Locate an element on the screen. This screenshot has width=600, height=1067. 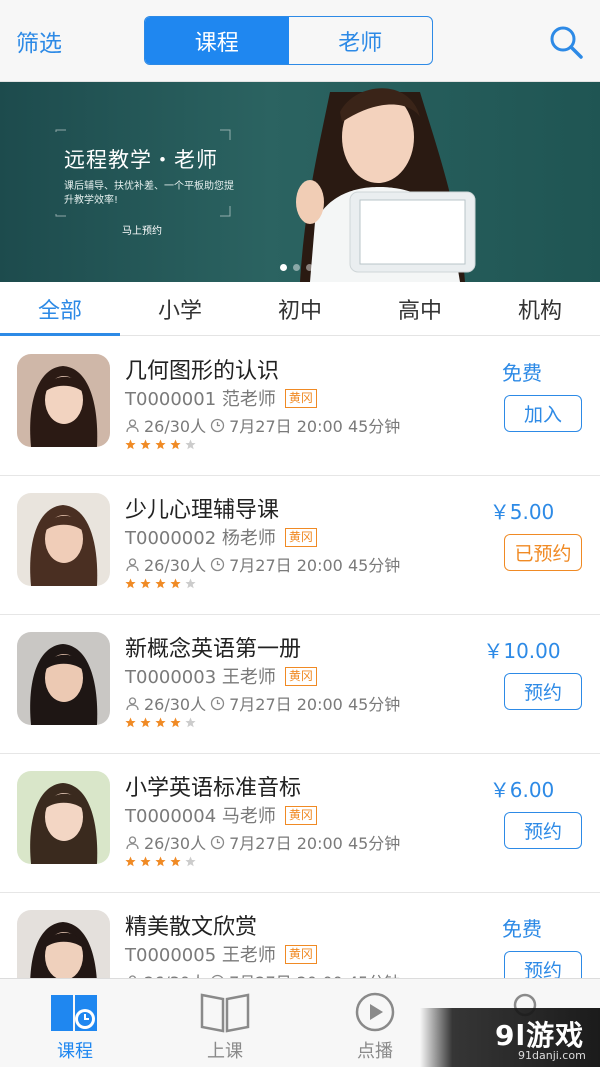
course-code: T0000004 马老师 黄冈 is located at coordinates (221, 815).